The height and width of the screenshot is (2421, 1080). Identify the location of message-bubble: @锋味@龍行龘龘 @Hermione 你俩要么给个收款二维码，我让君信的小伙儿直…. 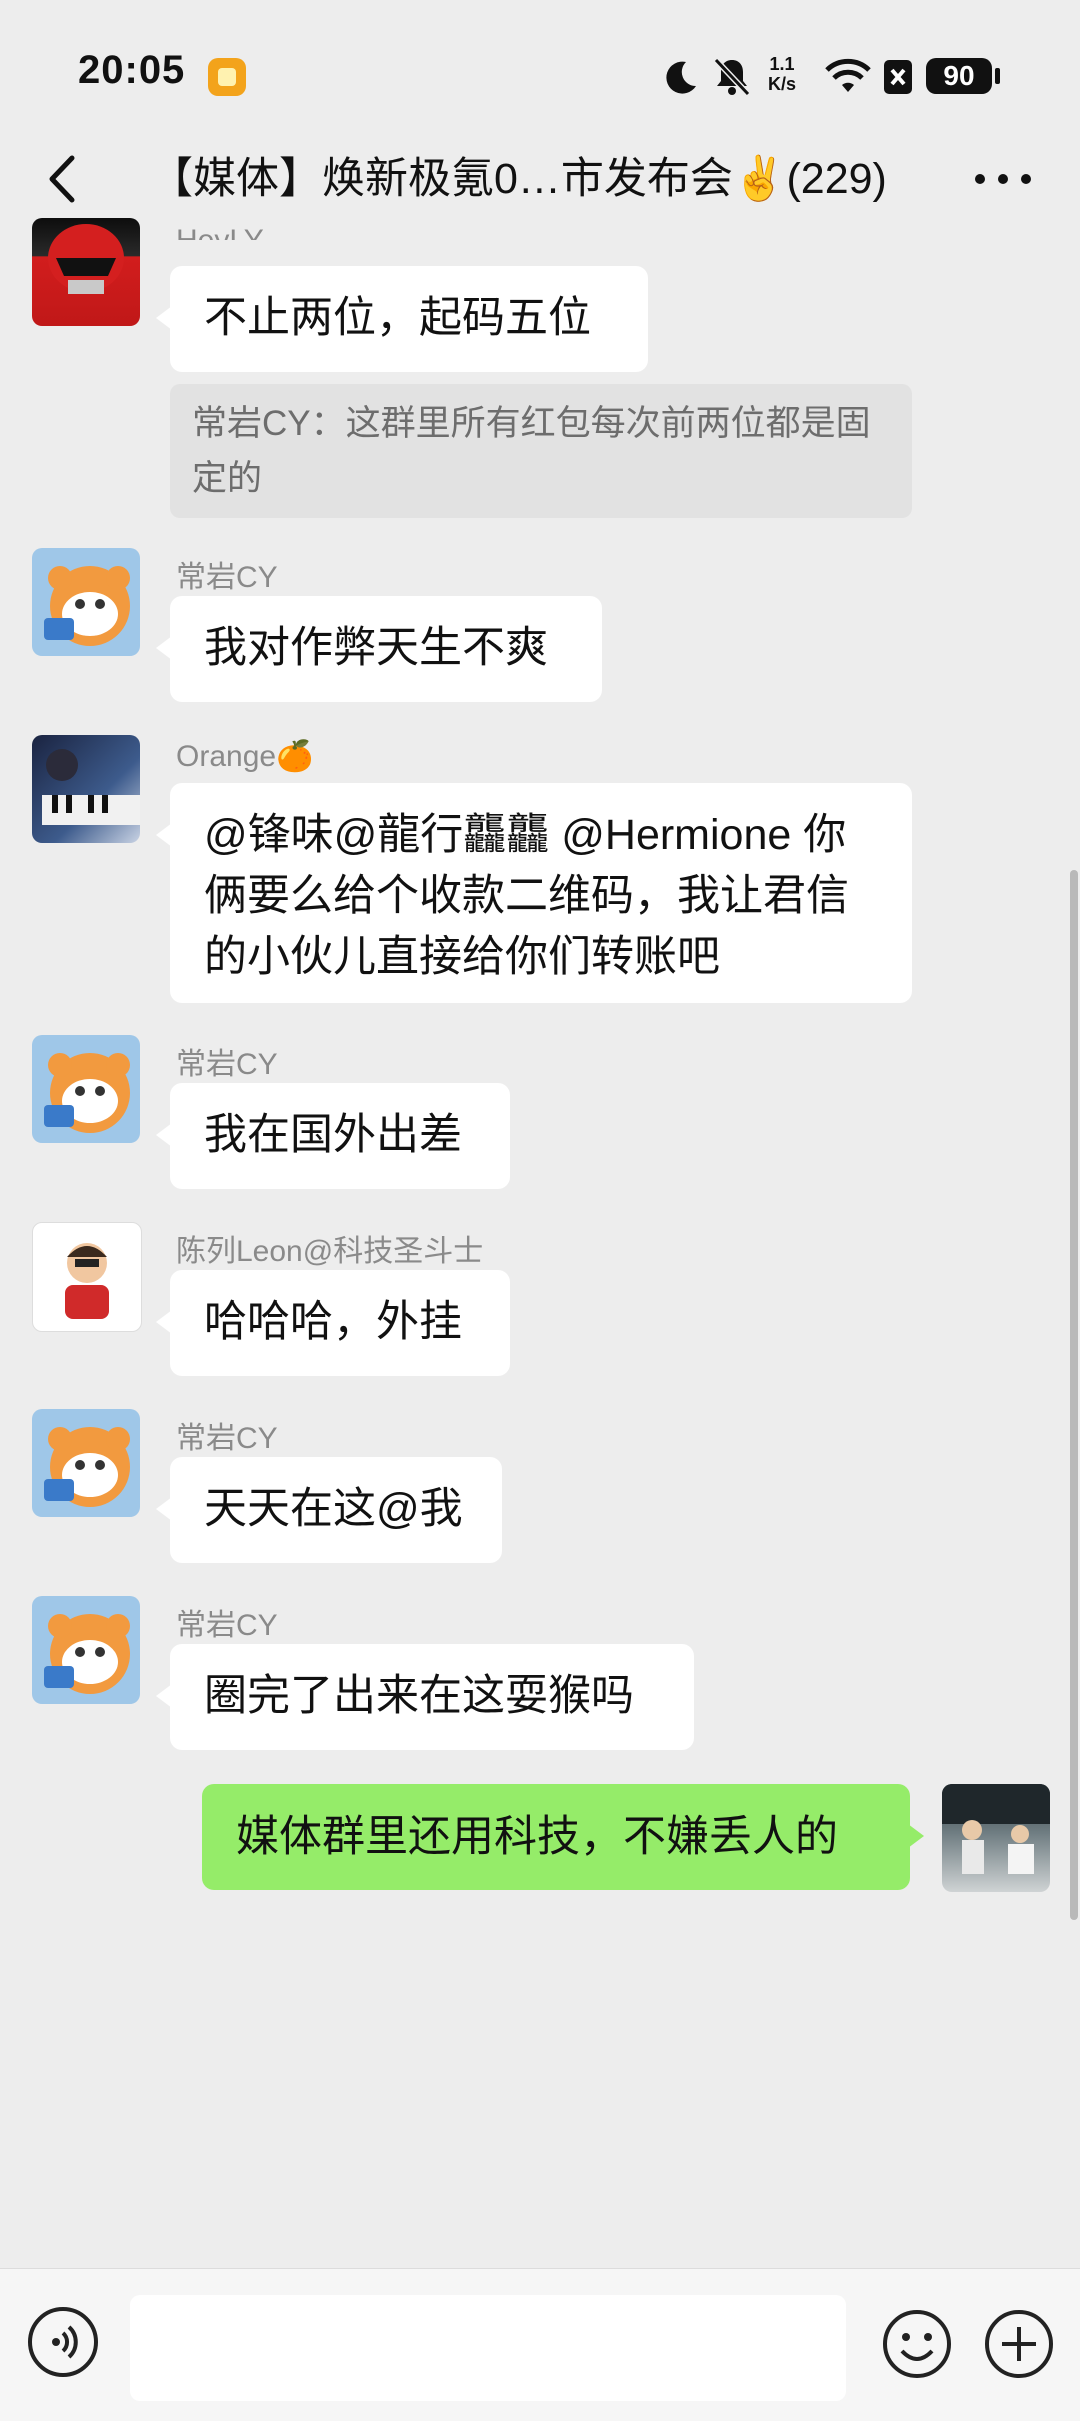
(534, 893).